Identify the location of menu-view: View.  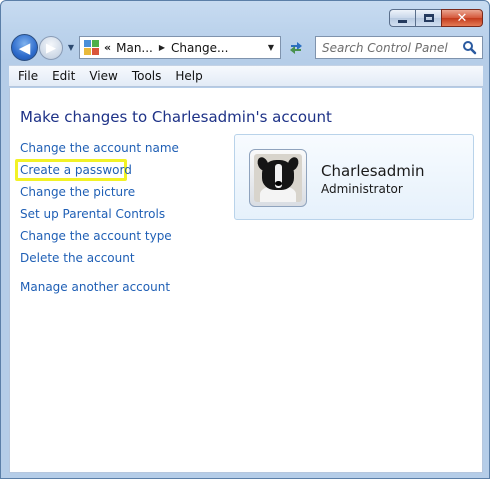
(103, 76).